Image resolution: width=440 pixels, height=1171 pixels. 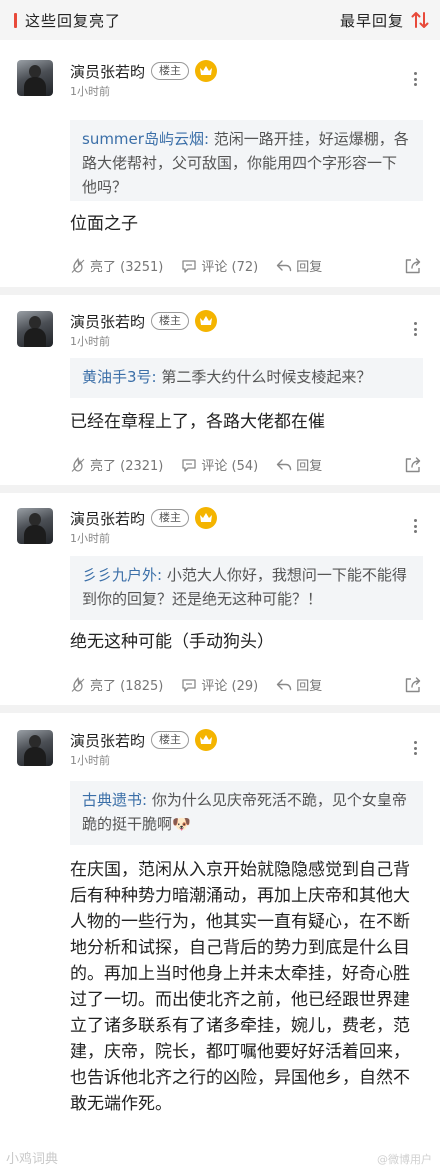 I want to click on like-count: 亮了 (1825), so click(x=127, y=686).